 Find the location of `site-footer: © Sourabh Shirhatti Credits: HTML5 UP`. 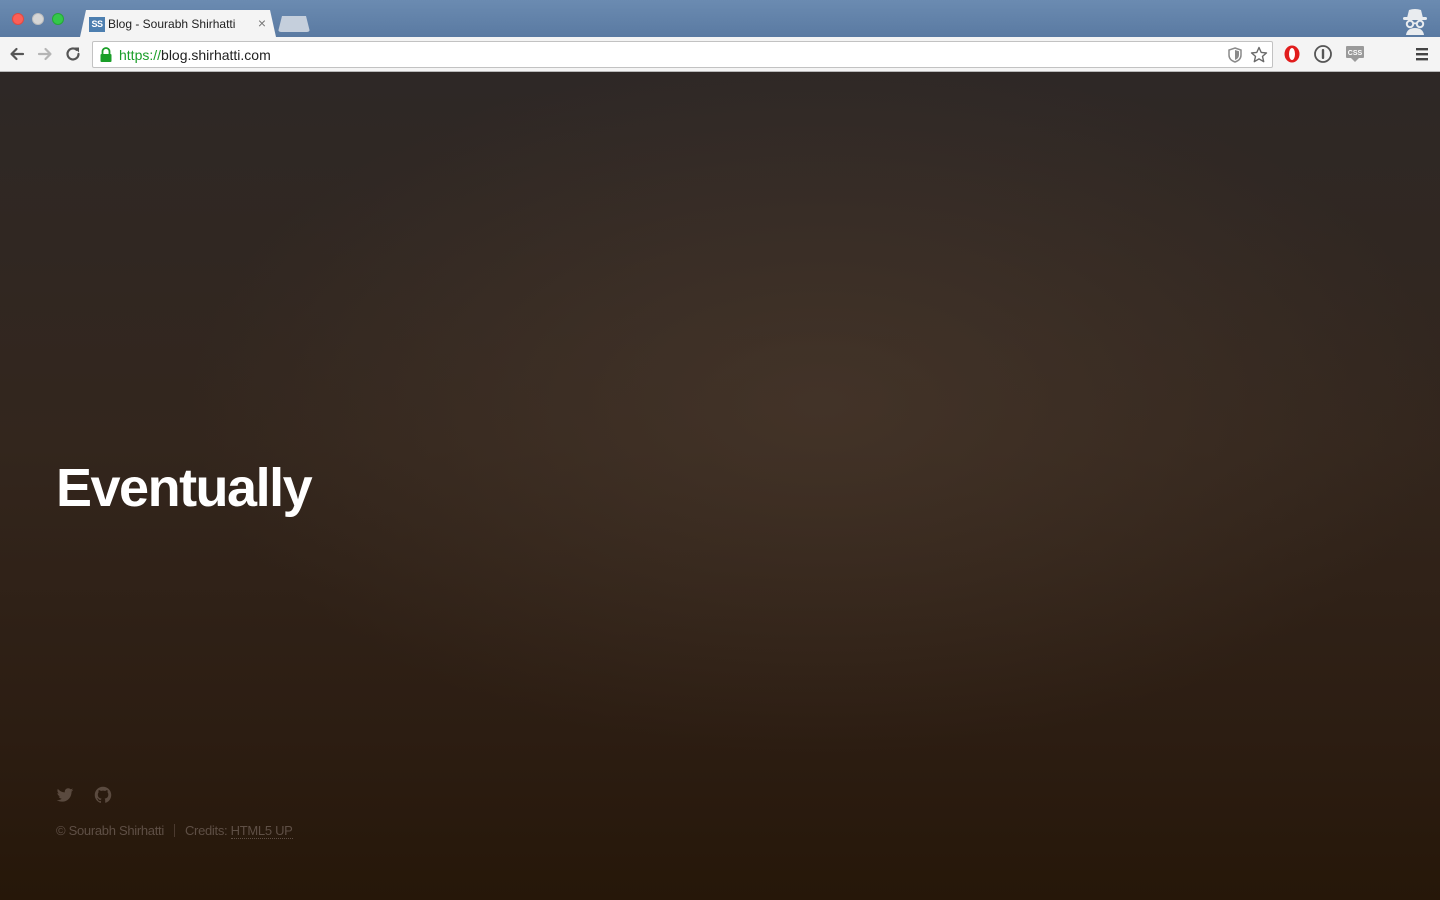

site-footer: © Sourabh Shirhatti Credits: HTML5 UP is located at coordinates (174, 831).